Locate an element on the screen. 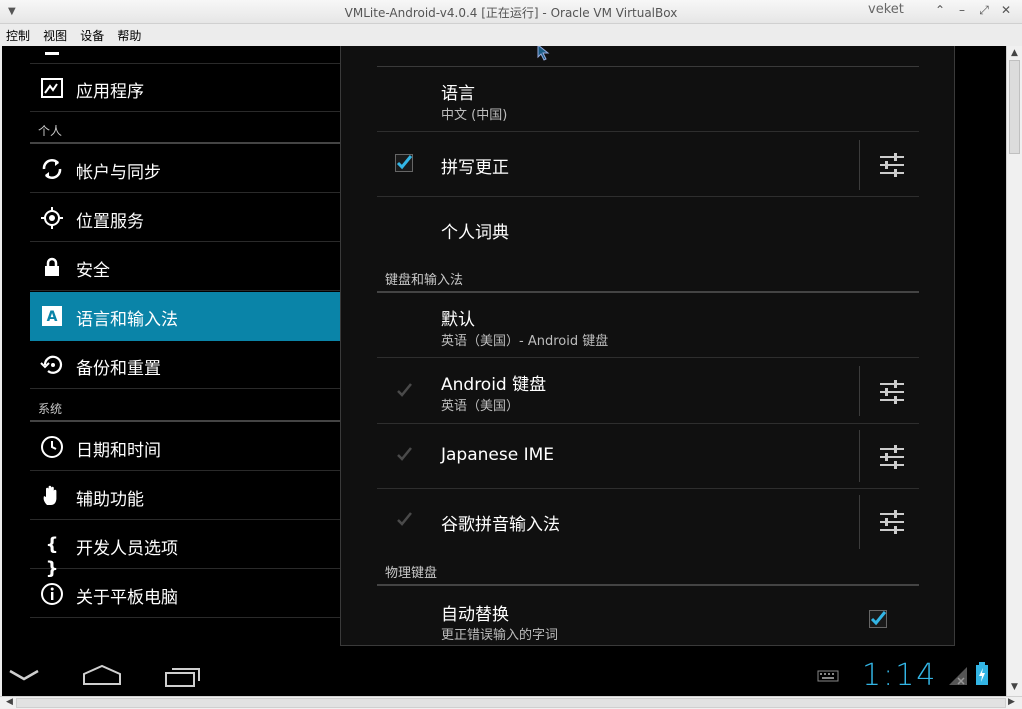 Image resolution: width=1022 pixels, height=709 pixels. sidebar-item-apps: 应用程序 is located at coordinates (185, 88).